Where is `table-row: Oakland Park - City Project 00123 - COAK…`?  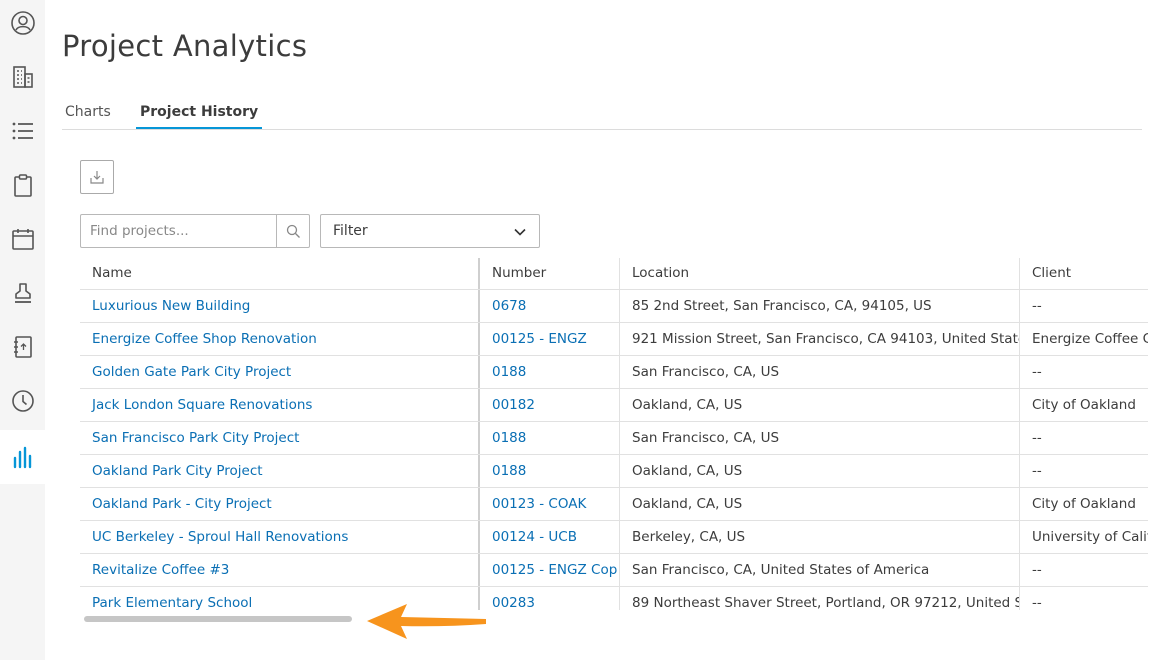
table-row: Oakland Park - City Project 00123 - COAK… is located at coordinates (614, 504).